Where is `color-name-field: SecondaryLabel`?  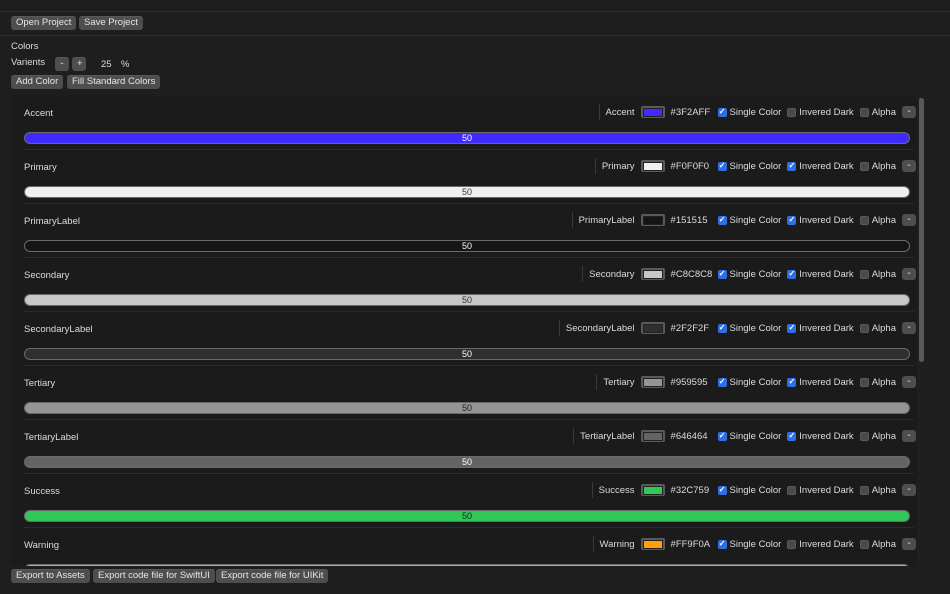 color-name-field: SecondaryLabel is located at coordinates (600, 328).